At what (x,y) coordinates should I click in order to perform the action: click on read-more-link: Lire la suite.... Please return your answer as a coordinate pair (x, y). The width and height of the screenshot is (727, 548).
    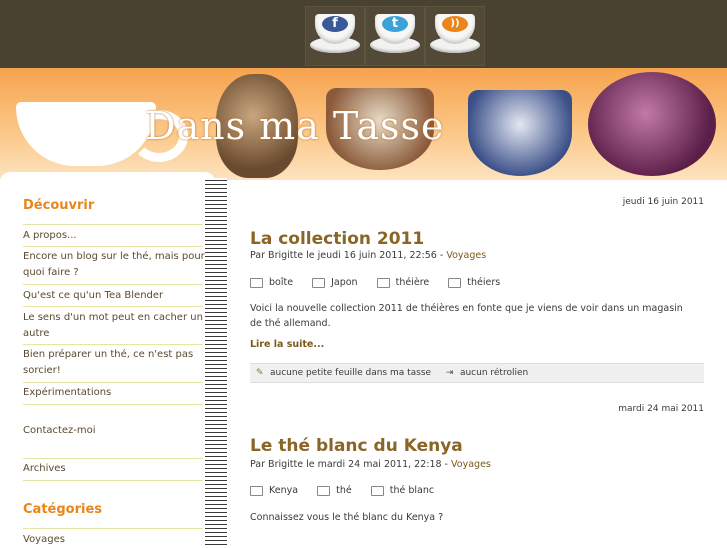
    Looking at the image, I should click on (287, 344).